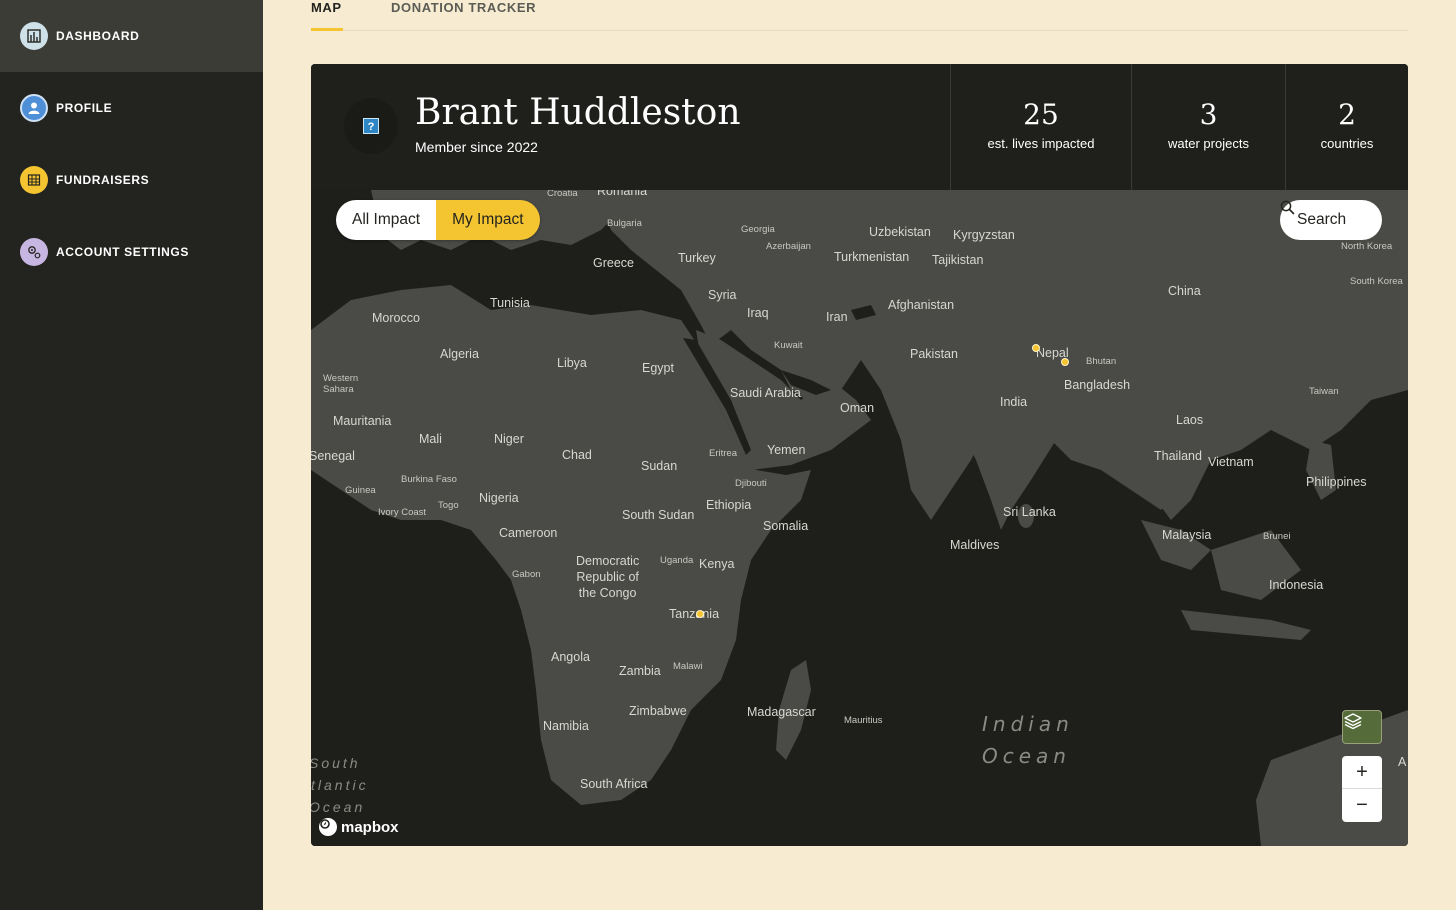 Image resolution: width=1456 pixels, height=910 pixels. What do you see at coordinates (624, 223) in the screenshot?
I see `map-label-bulgaria: Bulgaria` at bounding box center [624, 223].